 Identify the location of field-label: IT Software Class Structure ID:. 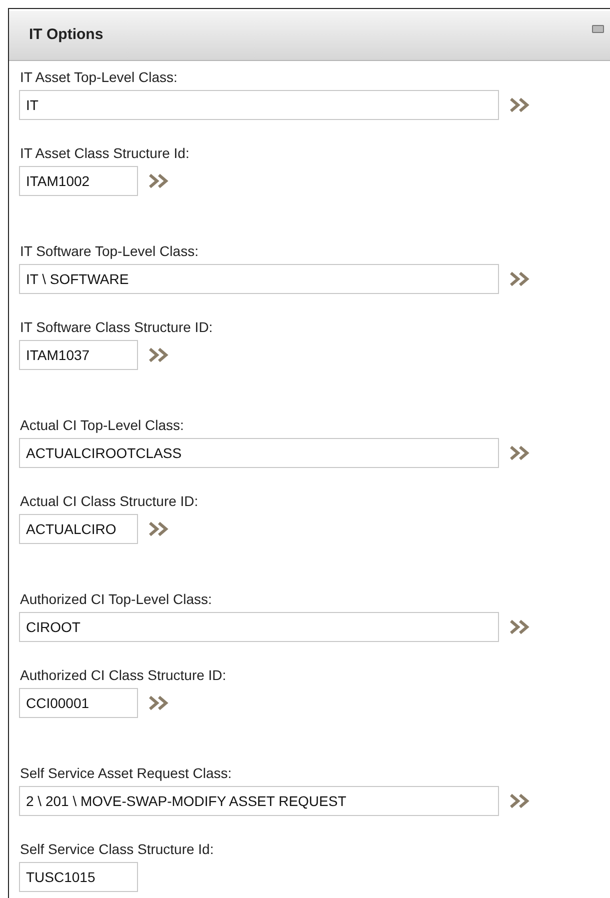
(116, 327).